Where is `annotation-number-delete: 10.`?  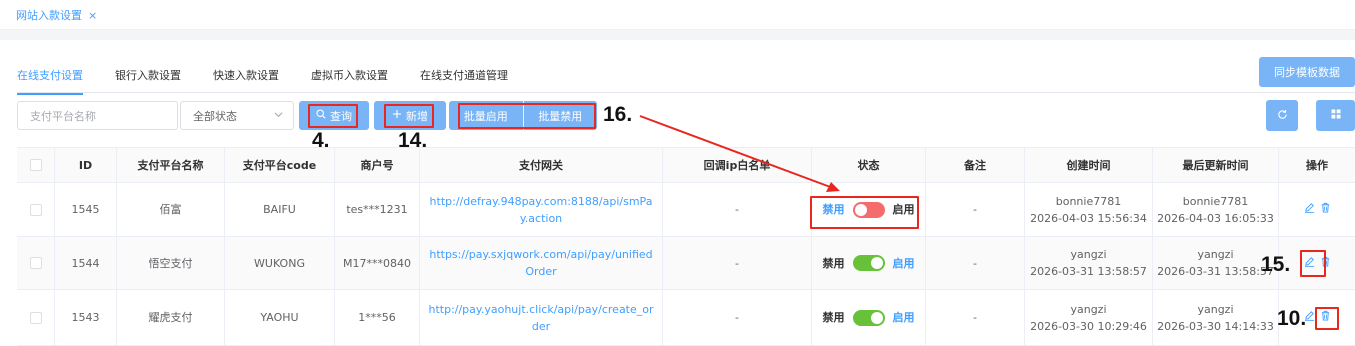
annotation-number-delete: 10. is located at coordinates (1292, 318).